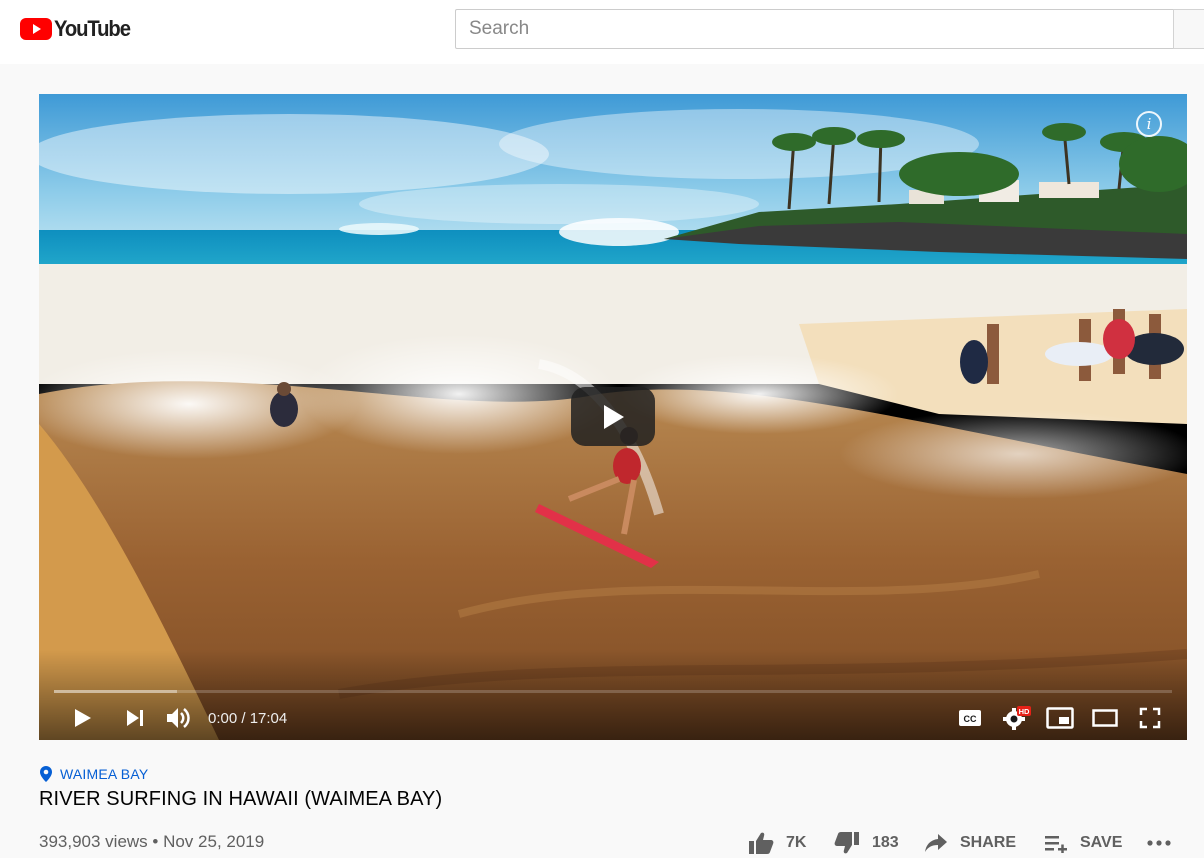  I want to click on next-button, so click(135, 718).